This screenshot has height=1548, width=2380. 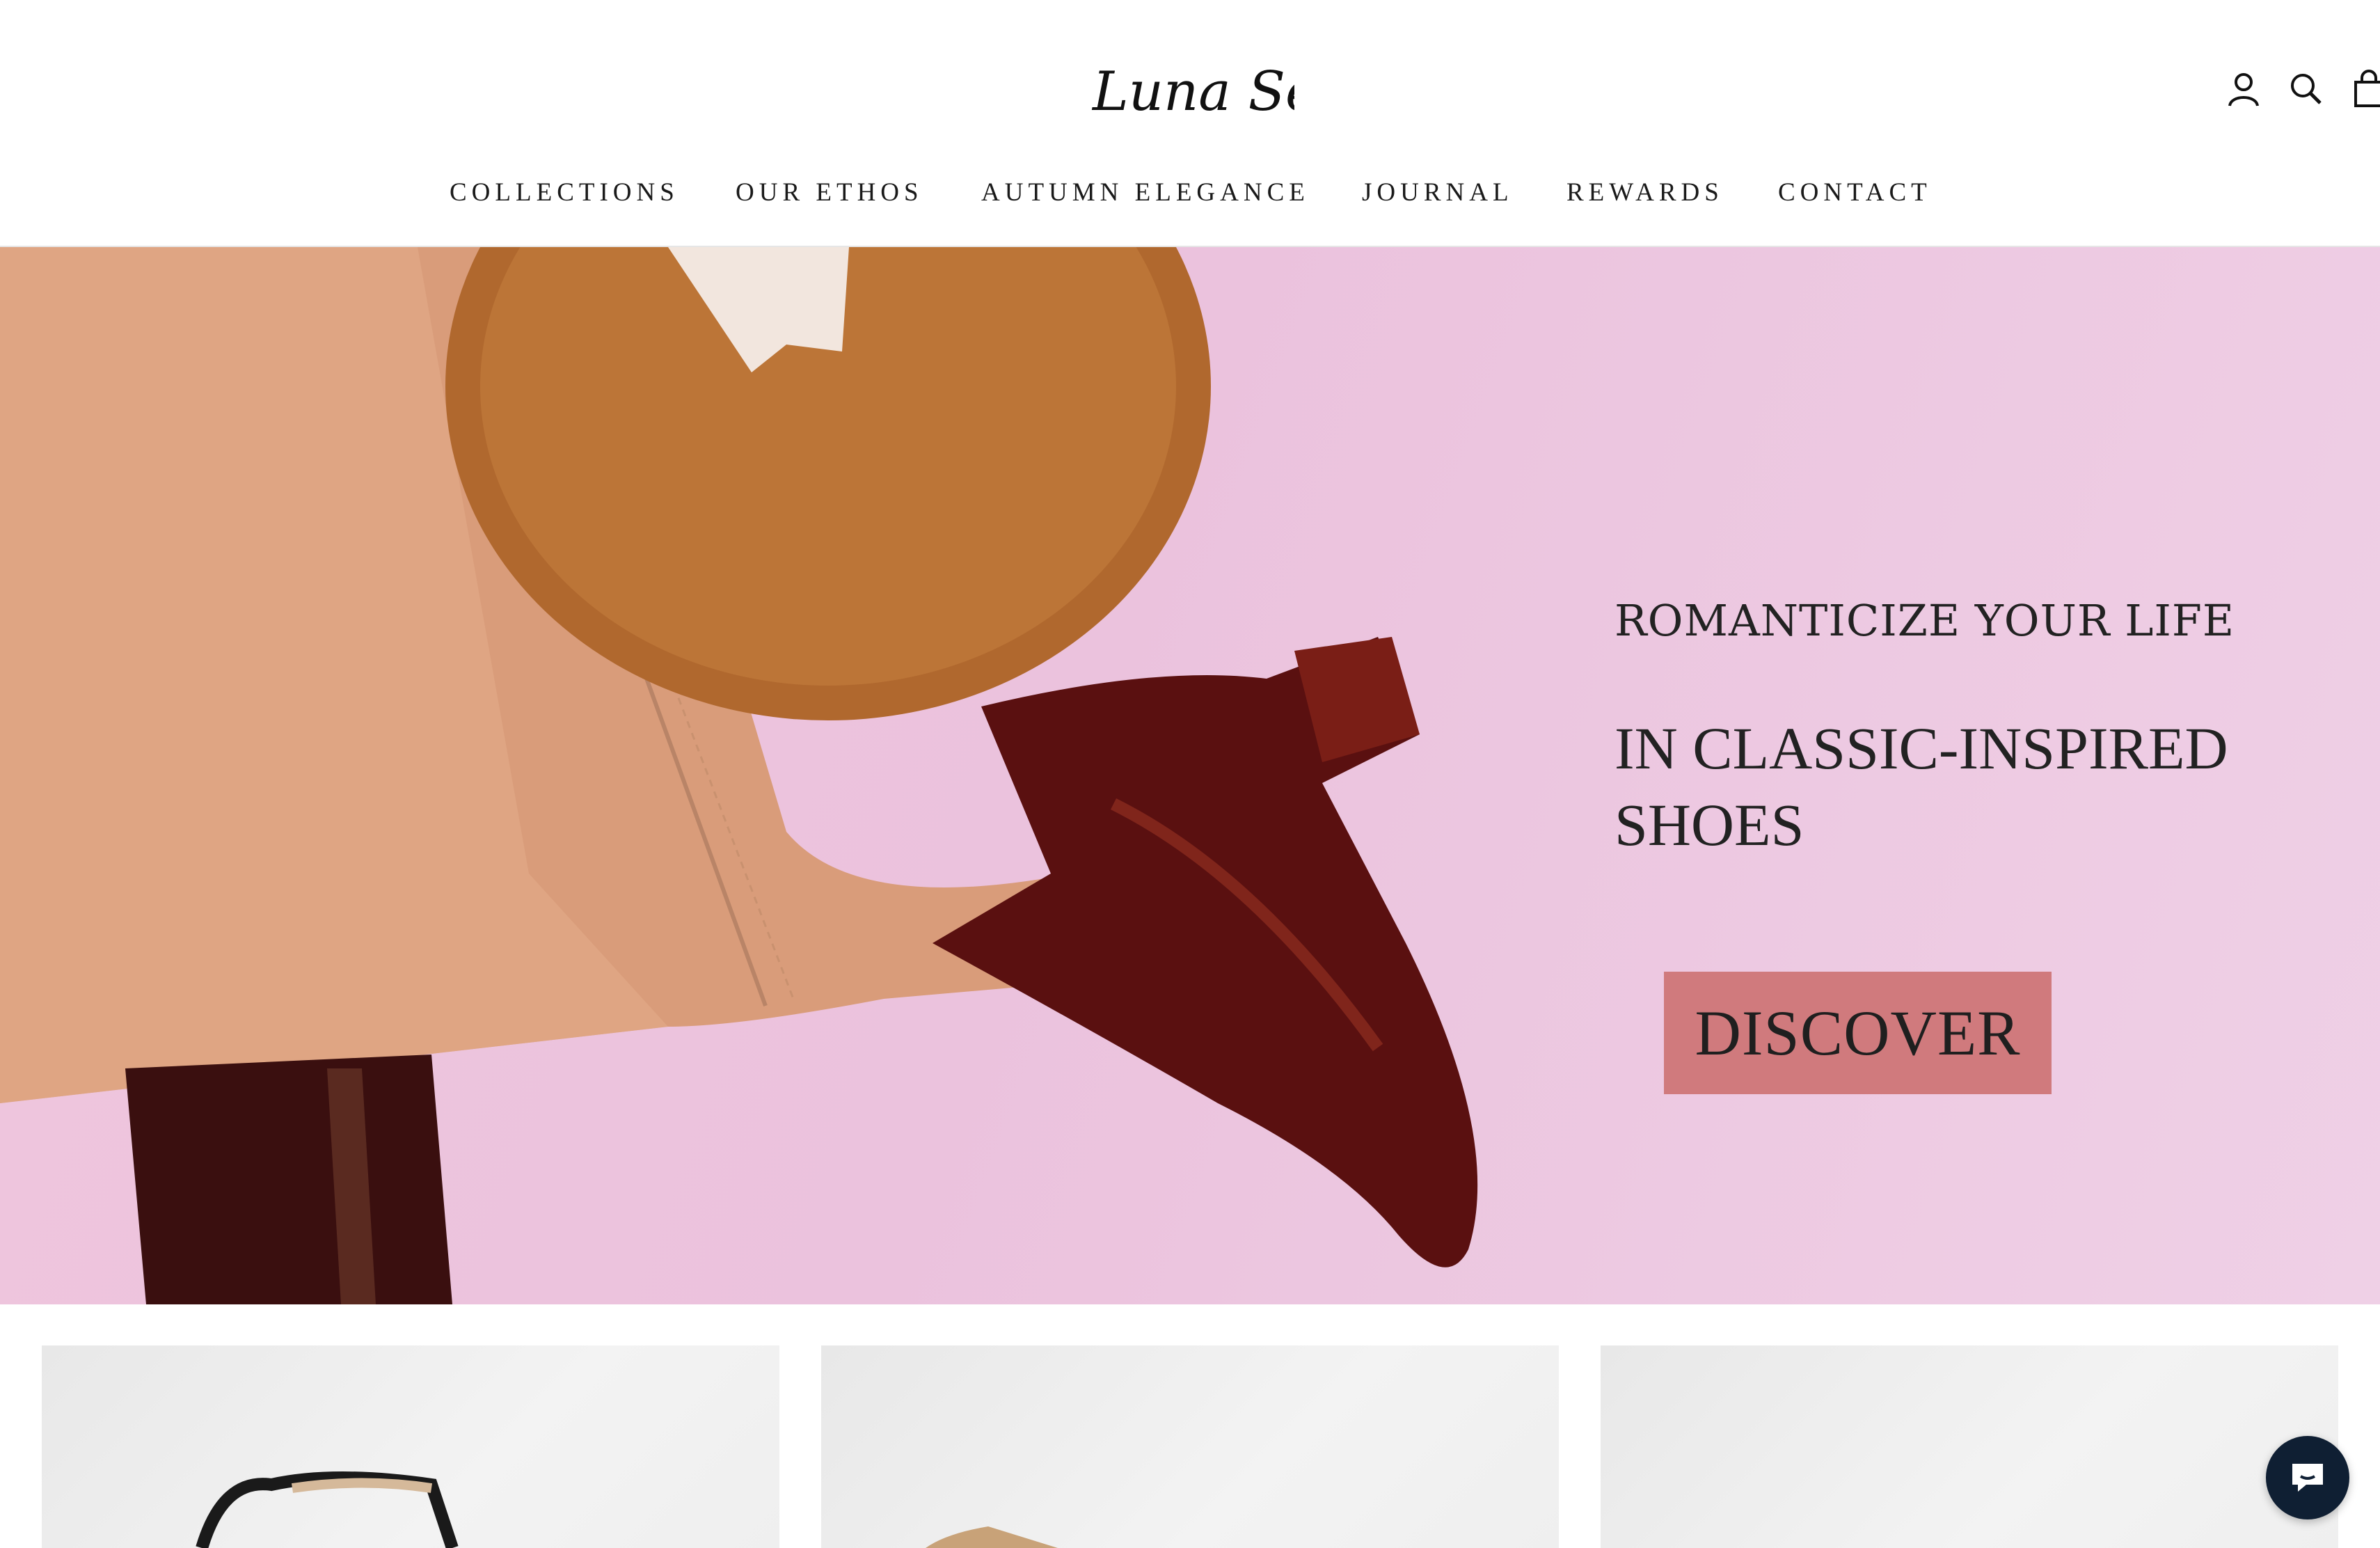 I want to click on search-icon, so click(x=2306, y=89).